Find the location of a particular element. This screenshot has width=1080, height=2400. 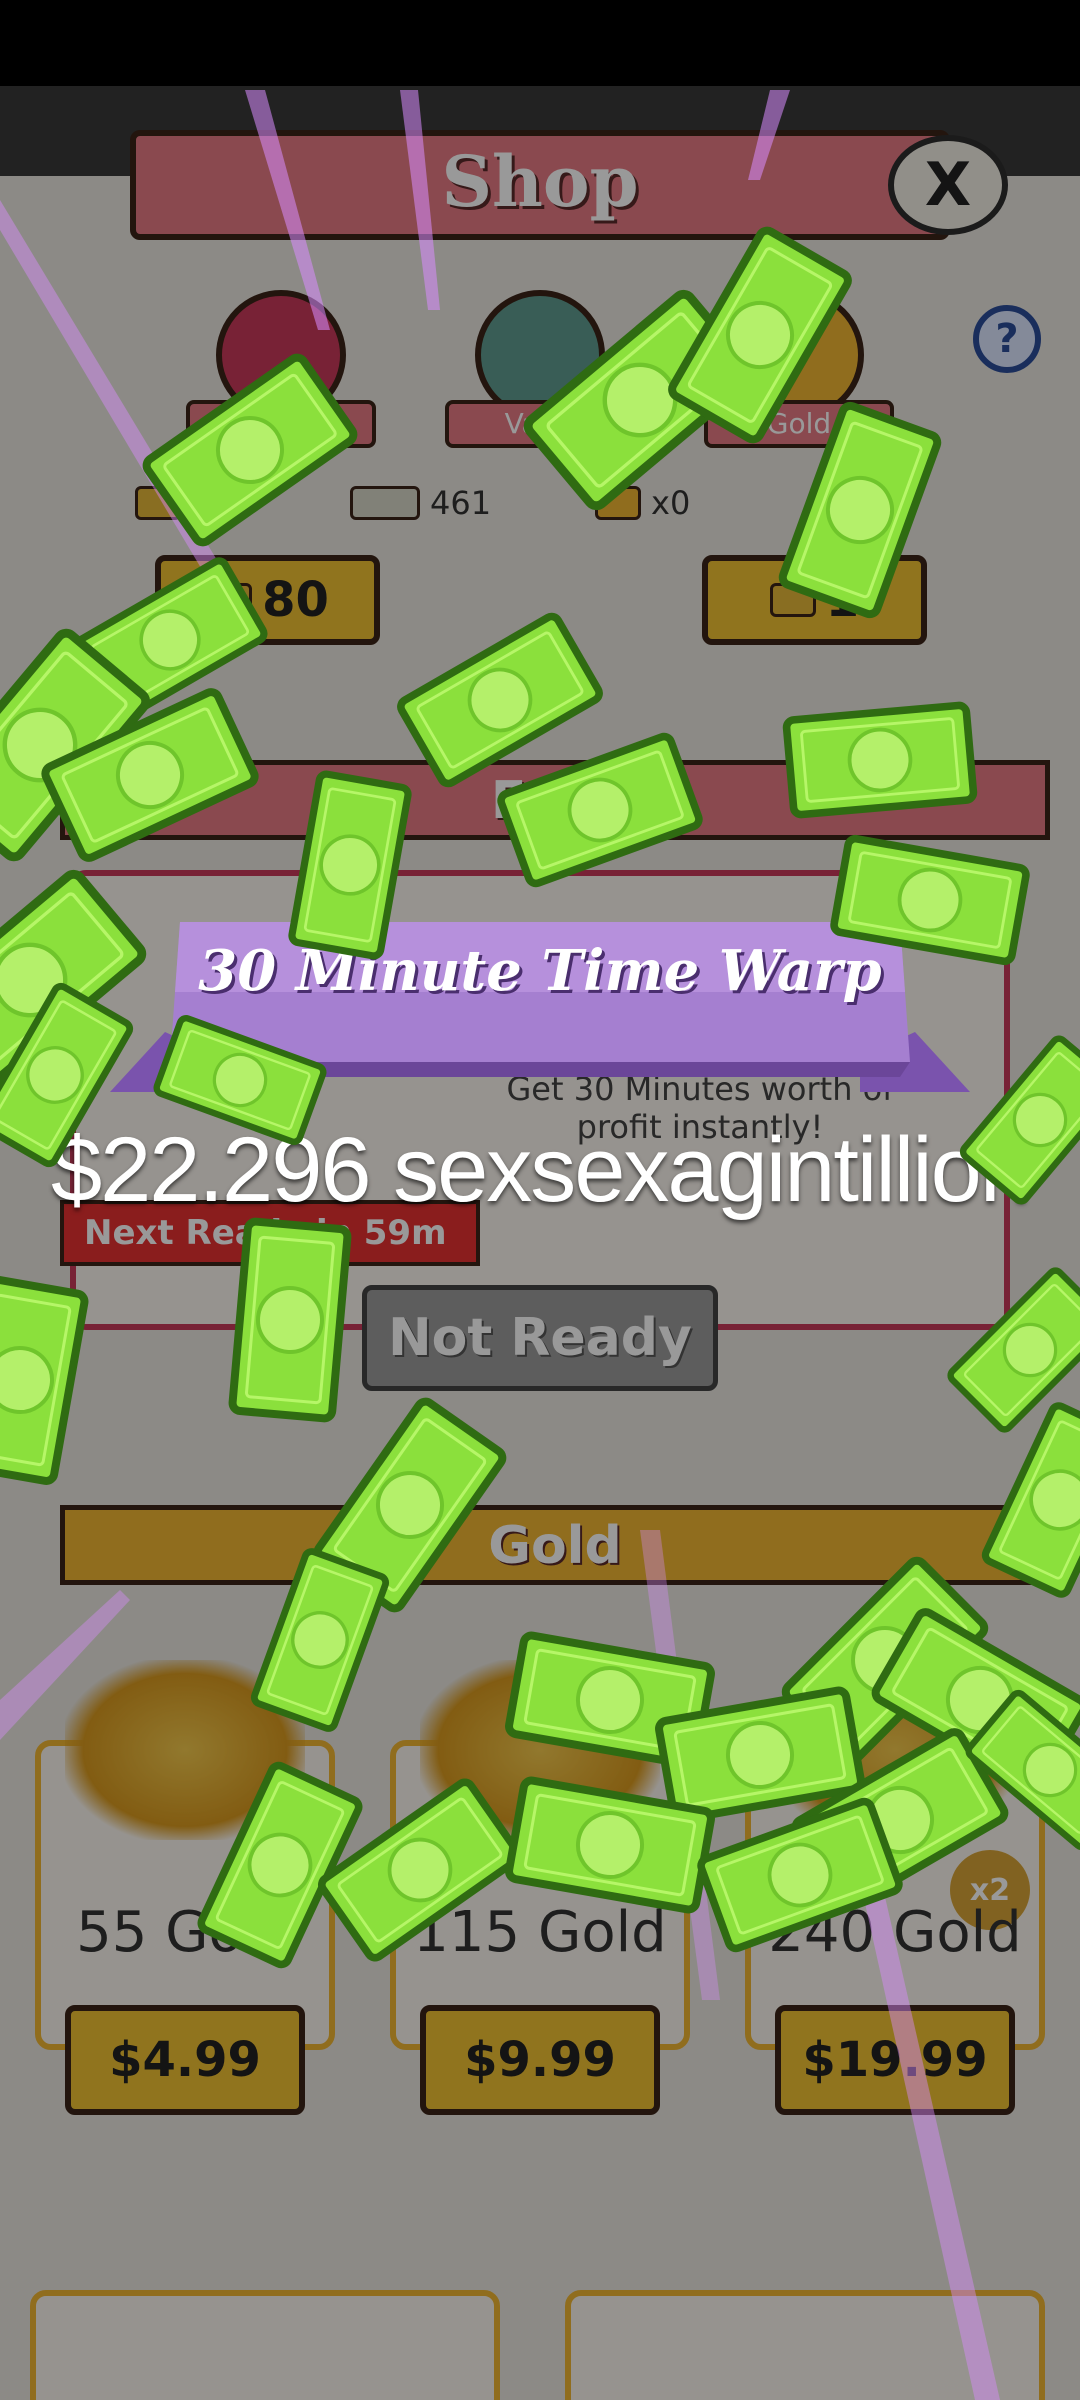

reward-amount: $22.296 sexsexagintillion is located at coordinates (540, 1170).